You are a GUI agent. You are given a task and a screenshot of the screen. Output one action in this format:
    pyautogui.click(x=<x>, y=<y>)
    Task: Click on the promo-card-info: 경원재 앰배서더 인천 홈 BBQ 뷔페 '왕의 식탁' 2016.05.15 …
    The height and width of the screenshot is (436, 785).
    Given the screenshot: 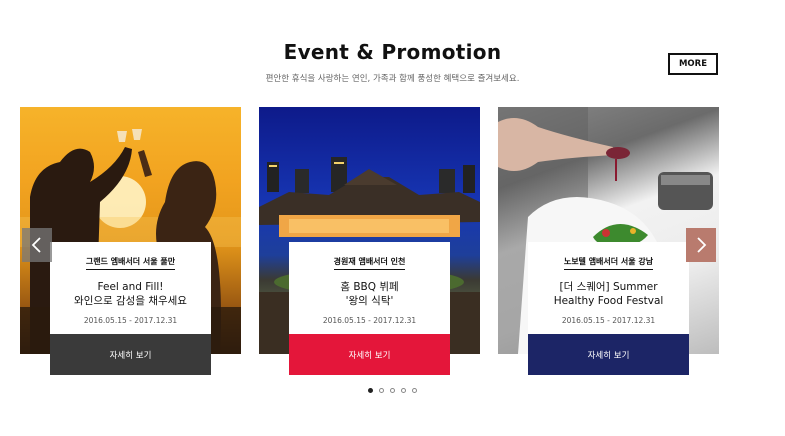 What is the action you would take?
    pyautogui.click(x=369, y=288)
    